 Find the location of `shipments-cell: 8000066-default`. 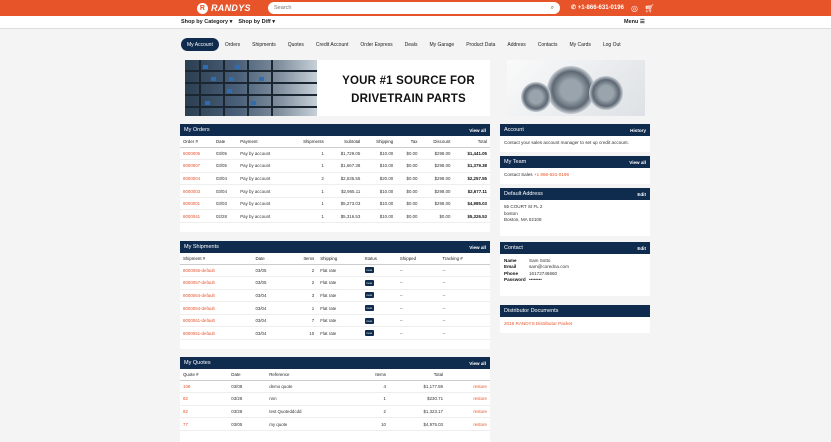

shipments-cell: 8000066-default is located at coordinates (216, 271).